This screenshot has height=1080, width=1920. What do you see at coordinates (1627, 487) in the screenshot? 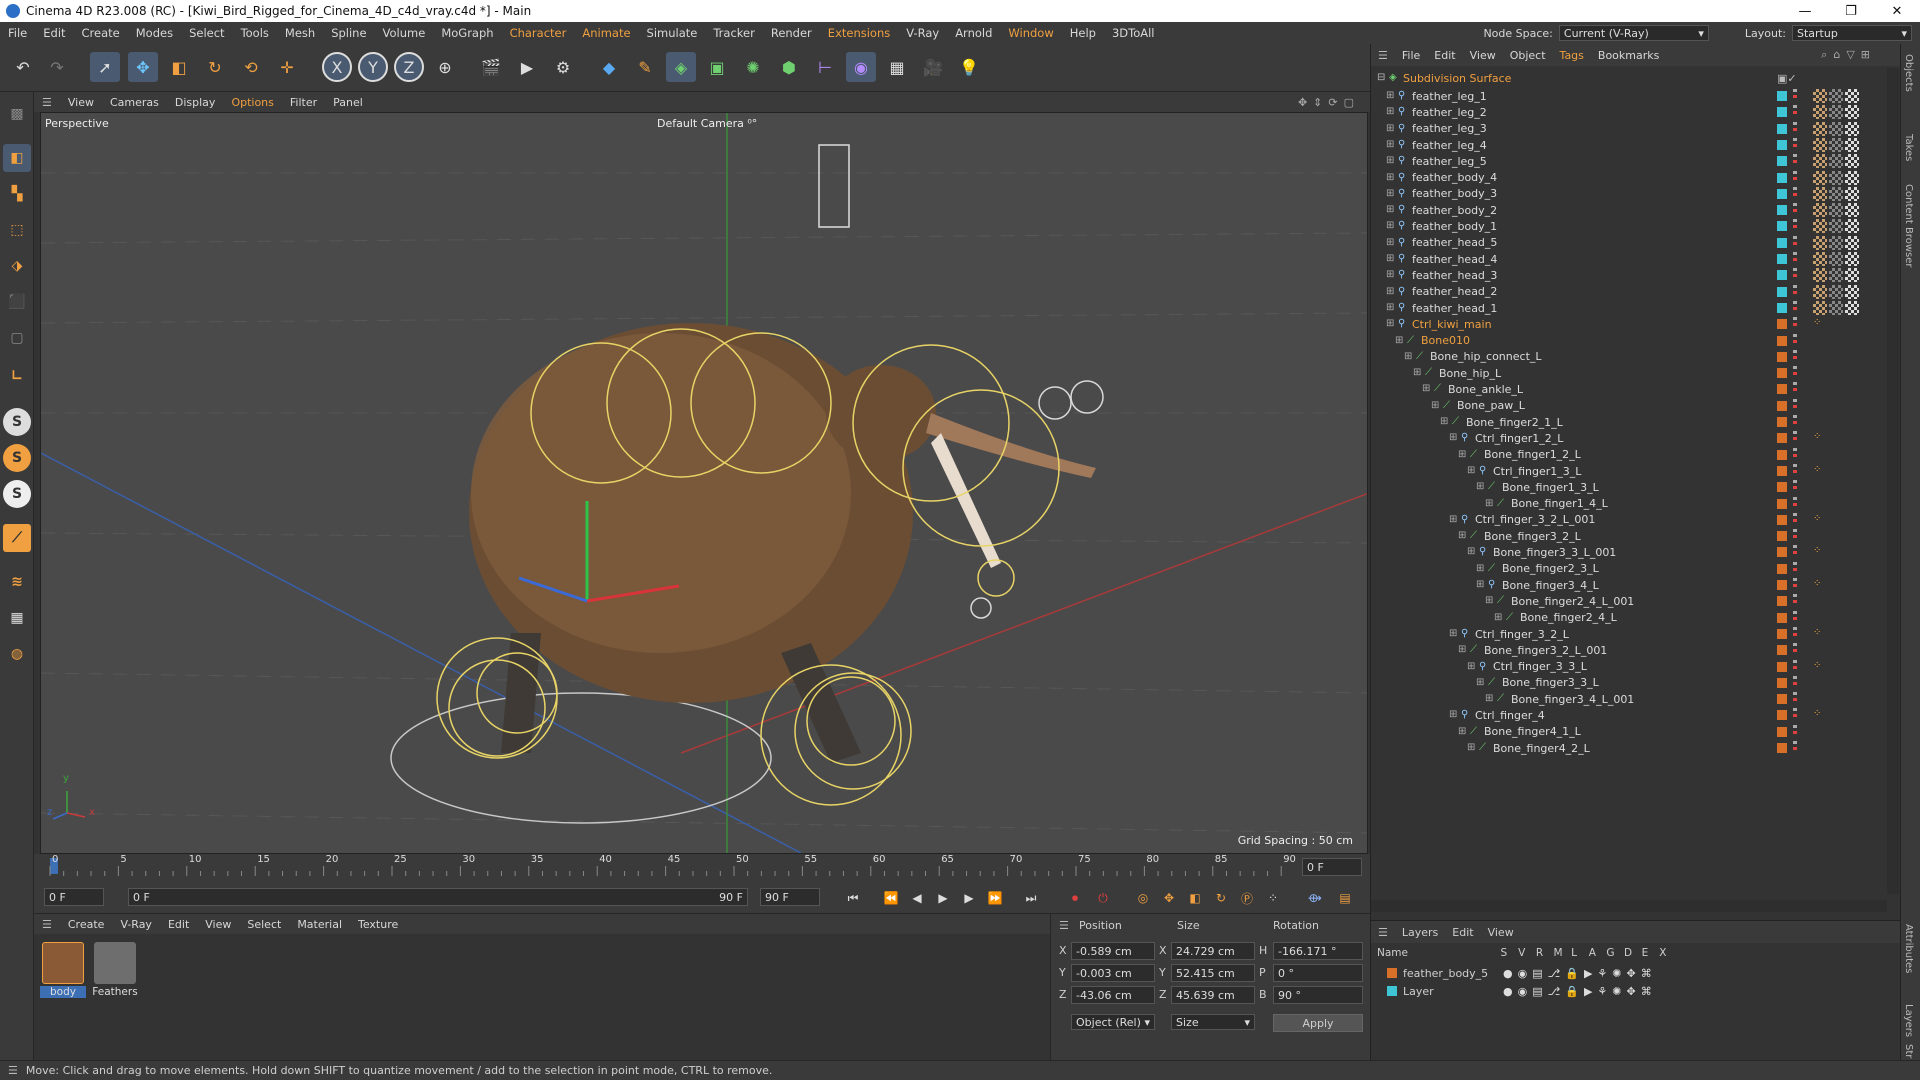
I see `om-object-row: ⊞ ⟋ Bone_finger1_3_L` at bounding box center [1627, 487].